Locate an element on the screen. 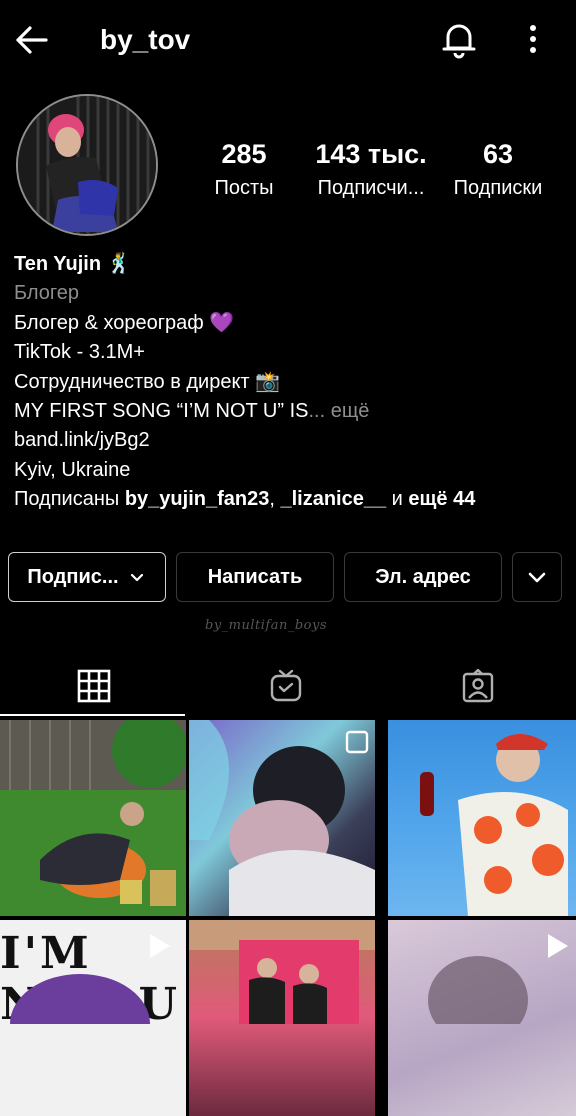  bio-link: band.link/jyBg2 is located at coordinates (289, 440).